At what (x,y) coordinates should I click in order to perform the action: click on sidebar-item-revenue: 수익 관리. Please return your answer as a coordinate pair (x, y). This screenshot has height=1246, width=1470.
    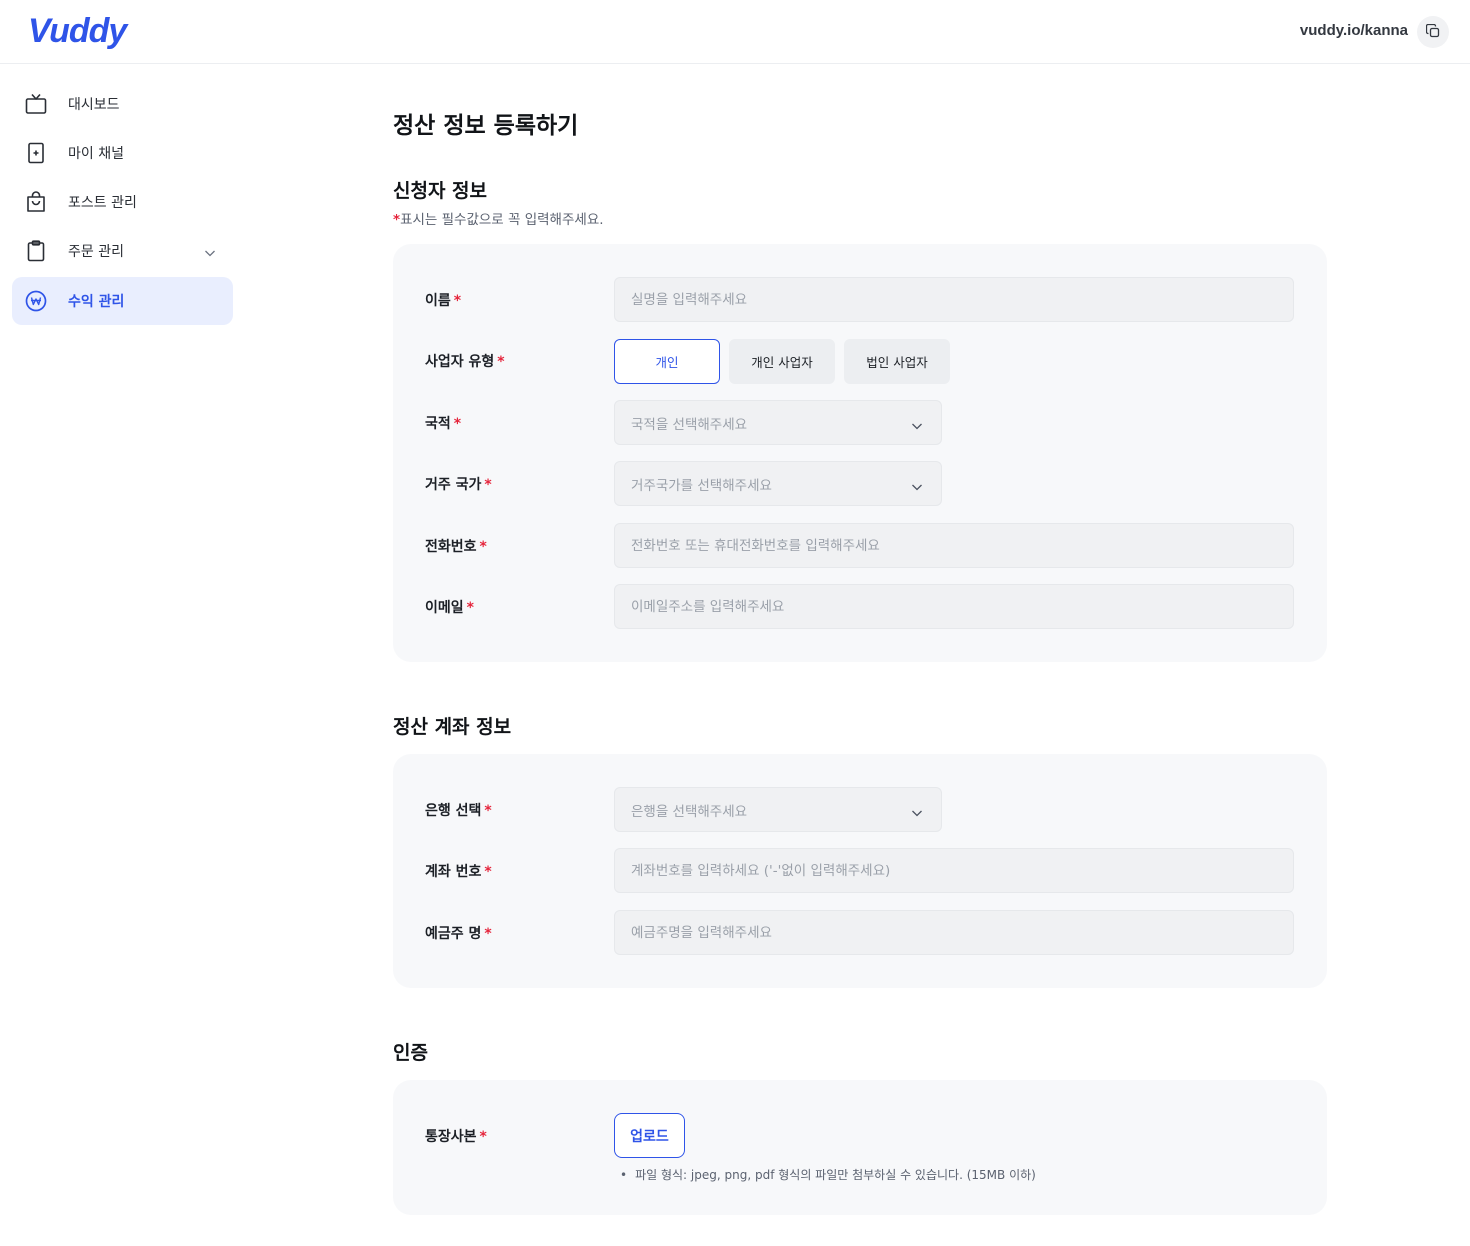
    Looking at the image, I should click on (122, 301).